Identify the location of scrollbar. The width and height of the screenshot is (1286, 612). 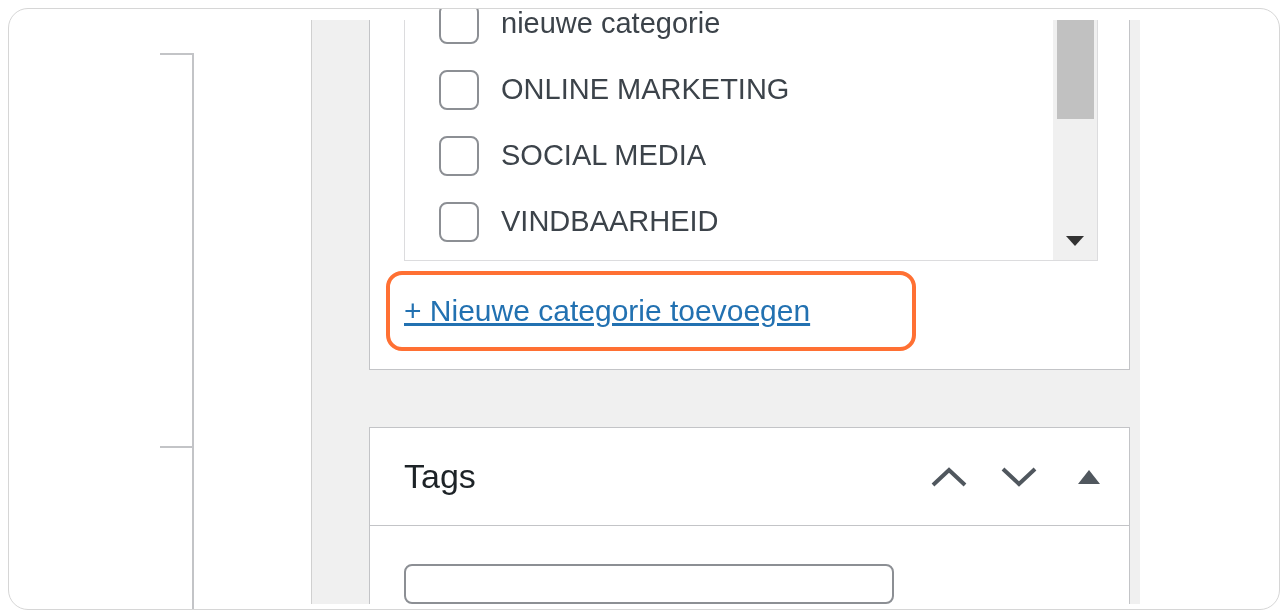
(1075, 140).